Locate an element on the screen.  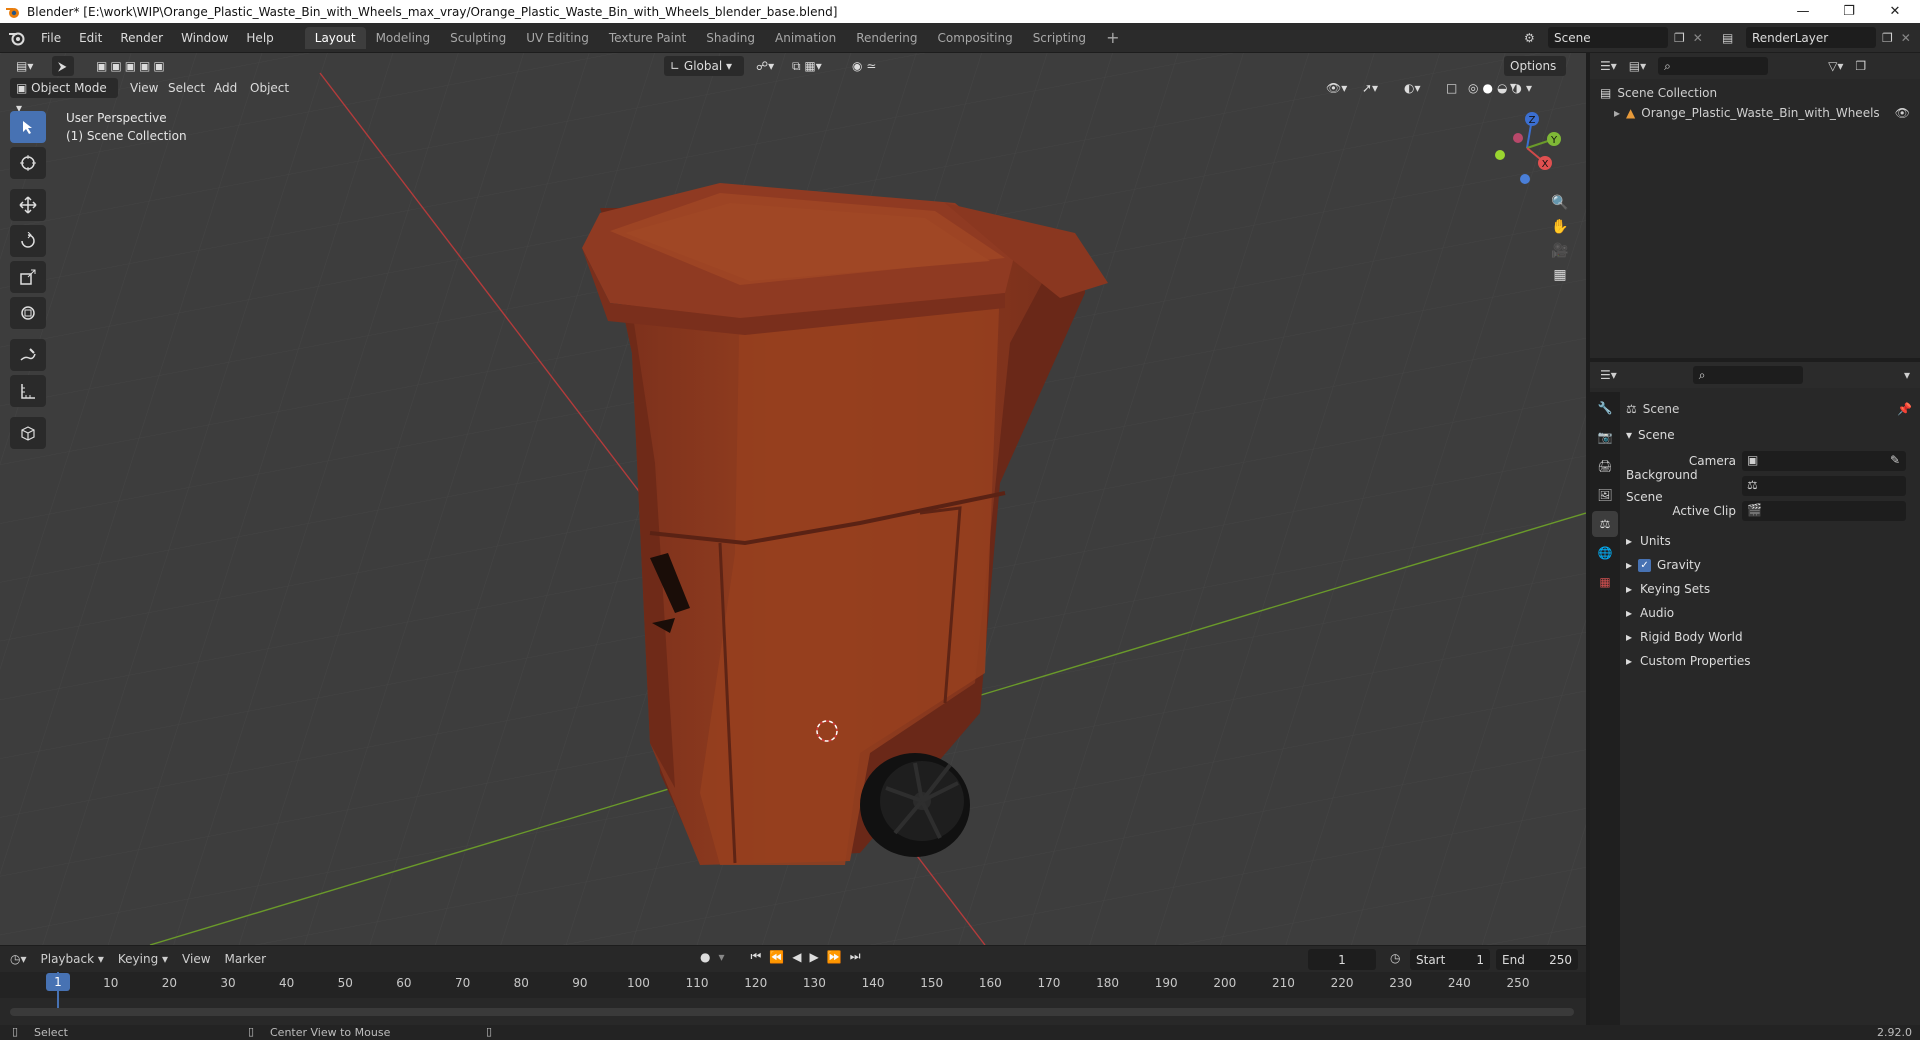
preview-range-icon: ◷ is located at coordinates (1395, 958).